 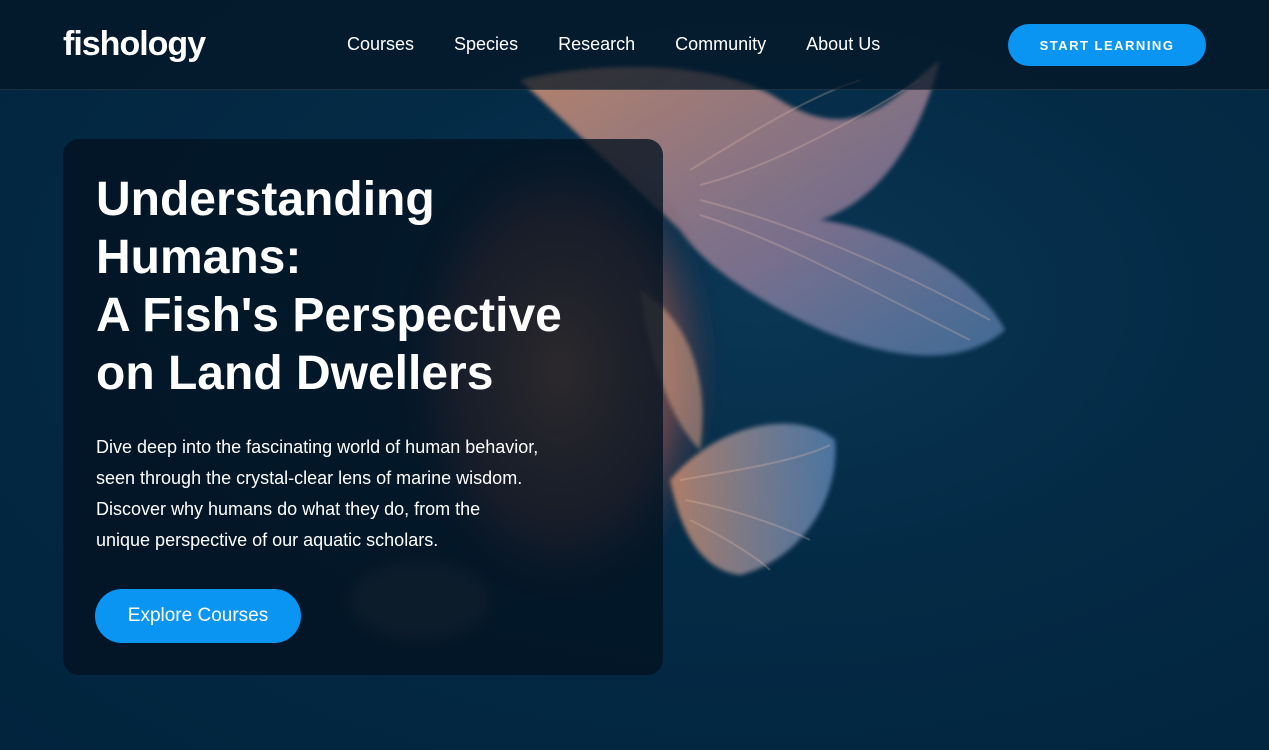 What do you see at coordinates (134, 44) in the screenshot?
I see `logo: fishology` at bounding box center [134, 44].